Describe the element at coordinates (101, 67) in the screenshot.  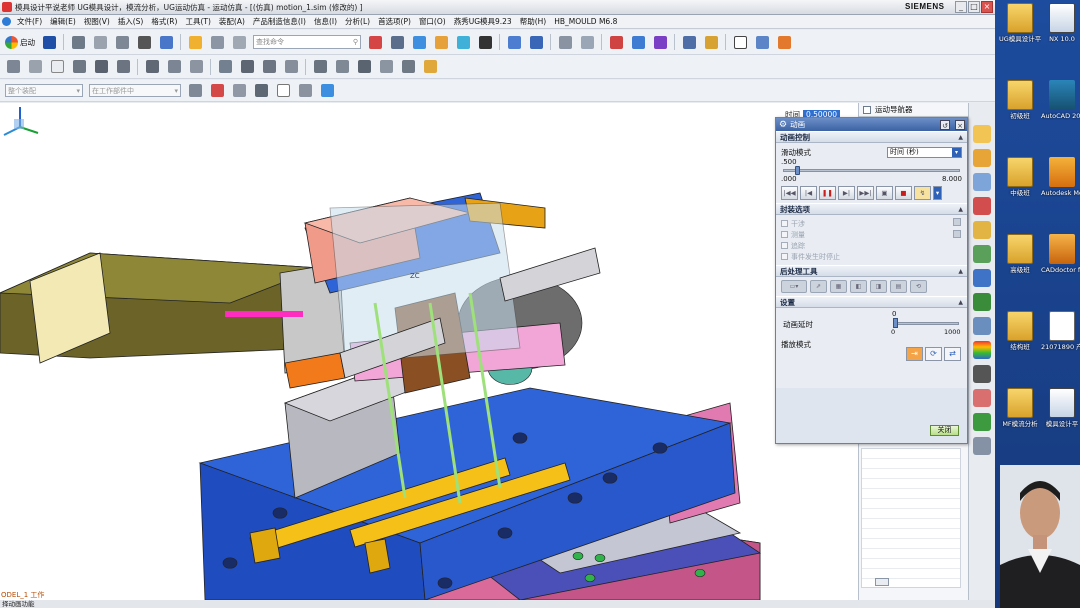
I see `blend-icon` at that location.